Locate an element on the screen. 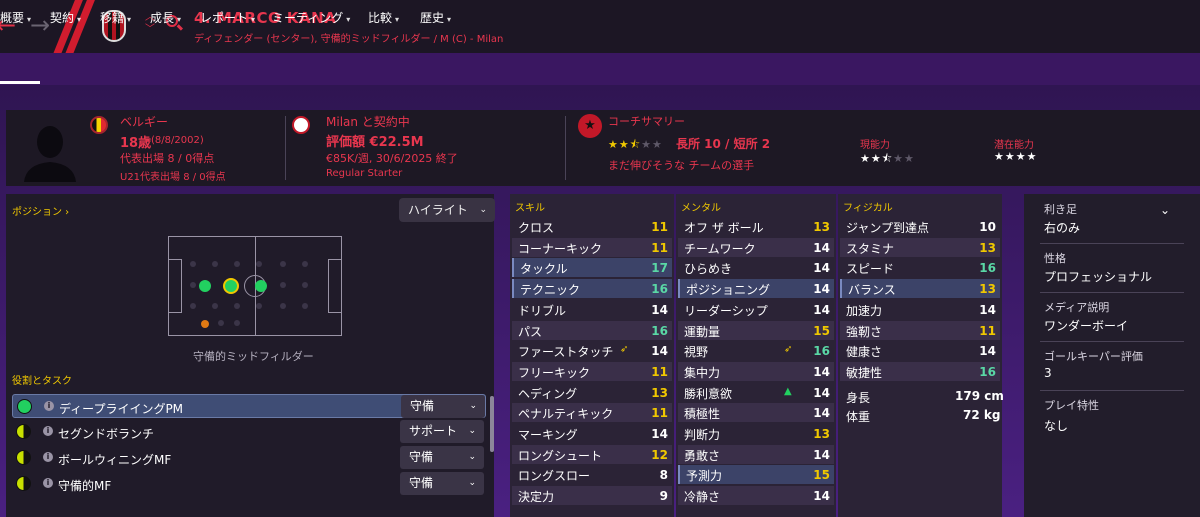 This screenshot has height=517, width=1200. date-of-birth: (8/8/2002) is located at coordinates (177, 140).